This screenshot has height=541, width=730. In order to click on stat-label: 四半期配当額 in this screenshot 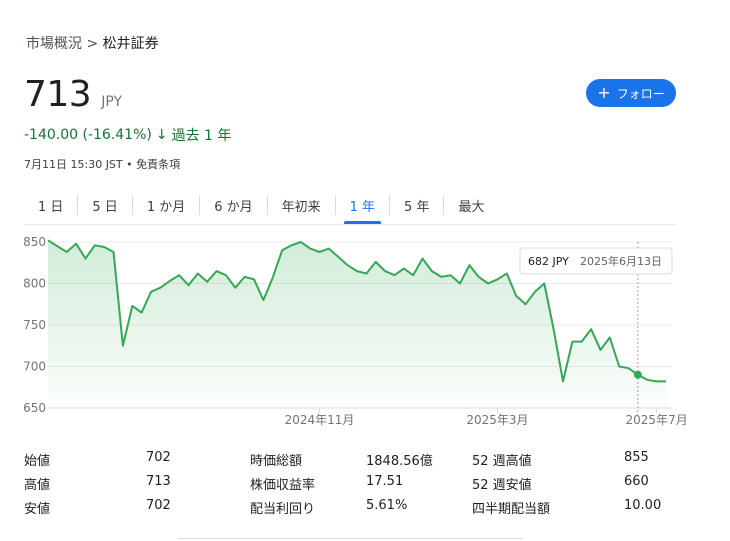, I will do `click(511, 509)`.